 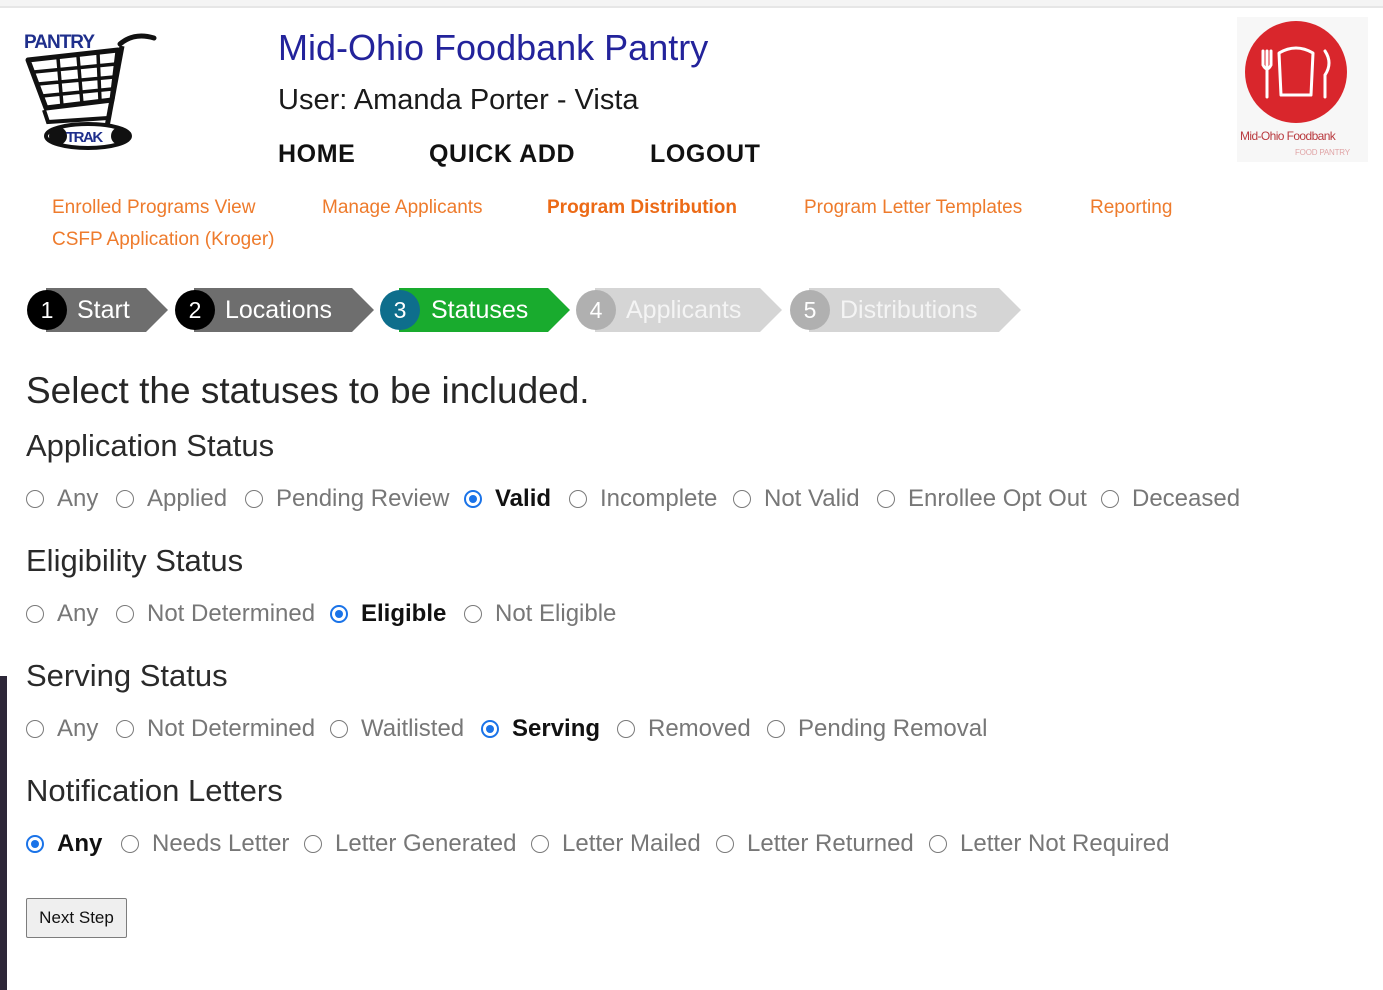 What do you see at coordinates (480, 310) in the screenshot?
I see `step-label: Statuses` at bounding box center [480, 310].